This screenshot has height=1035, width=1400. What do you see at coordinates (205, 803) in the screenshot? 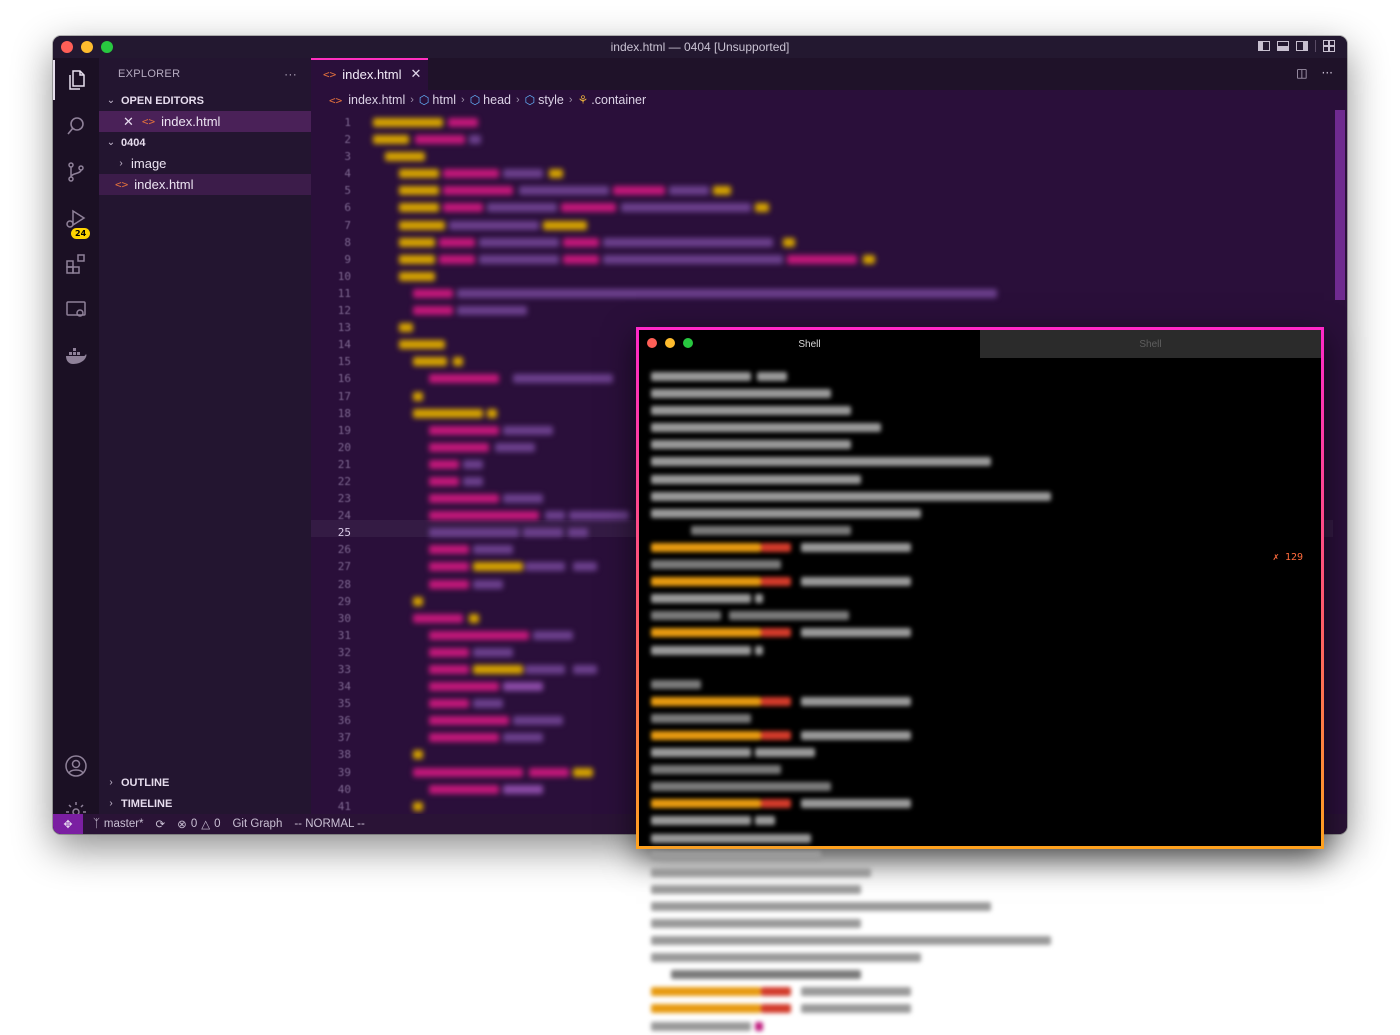
I see `timeline-section: › TIMELINE` at bounding box center [205, 803].